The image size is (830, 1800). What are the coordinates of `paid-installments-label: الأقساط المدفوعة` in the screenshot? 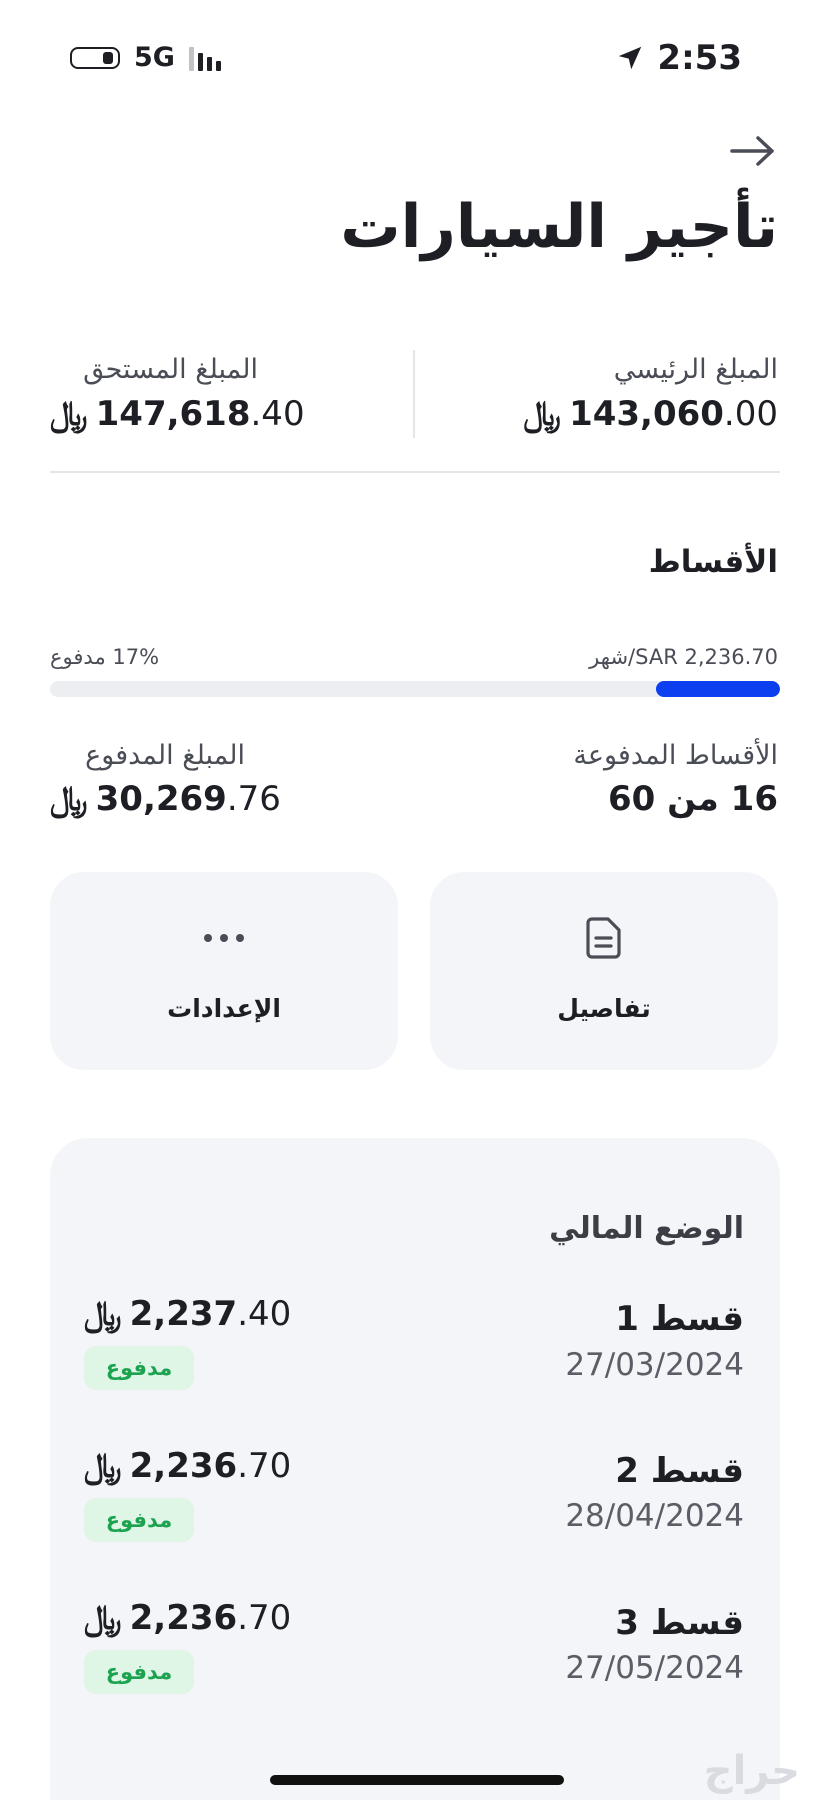 It's located at (675, 755).